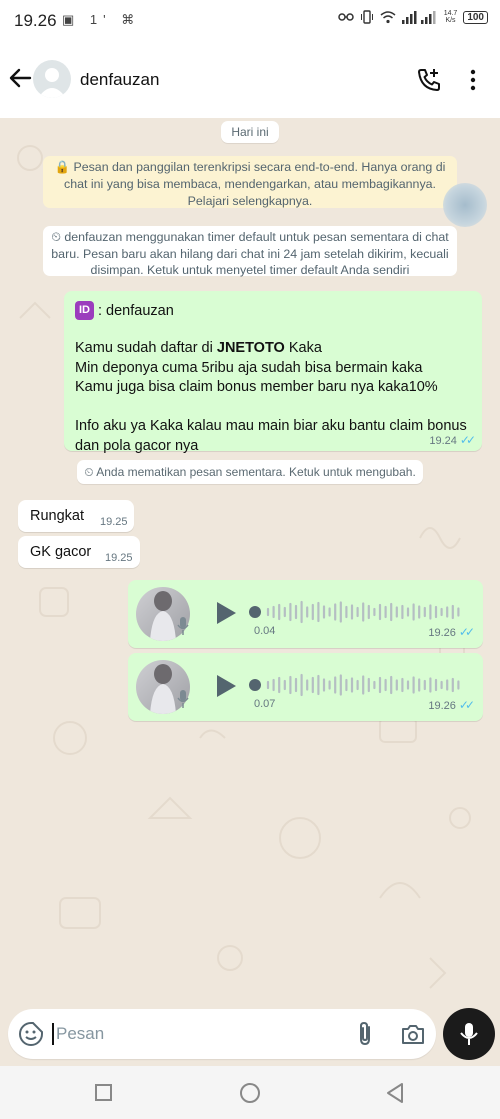 The width and height of the screenshot is (500, 1119). I want to click on id-badge-icon: ID, so click(84, 310).